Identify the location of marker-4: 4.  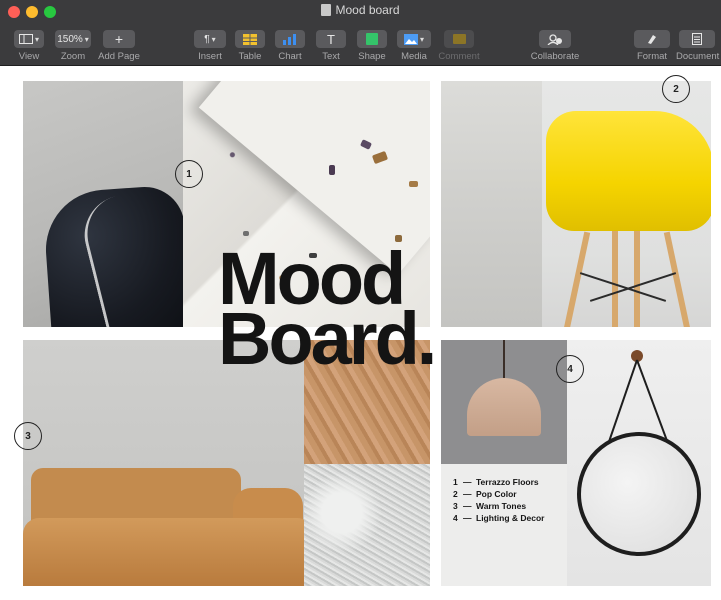
(570, 369).